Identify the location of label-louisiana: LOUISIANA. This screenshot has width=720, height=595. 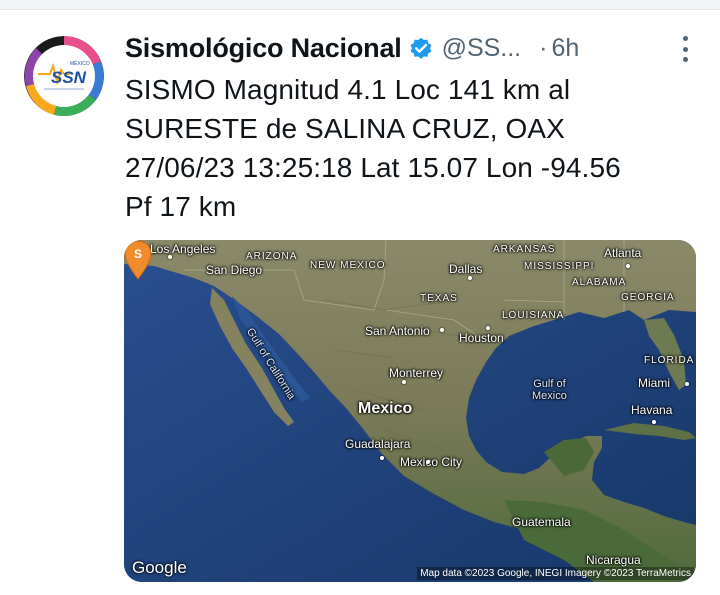
(533, 315).